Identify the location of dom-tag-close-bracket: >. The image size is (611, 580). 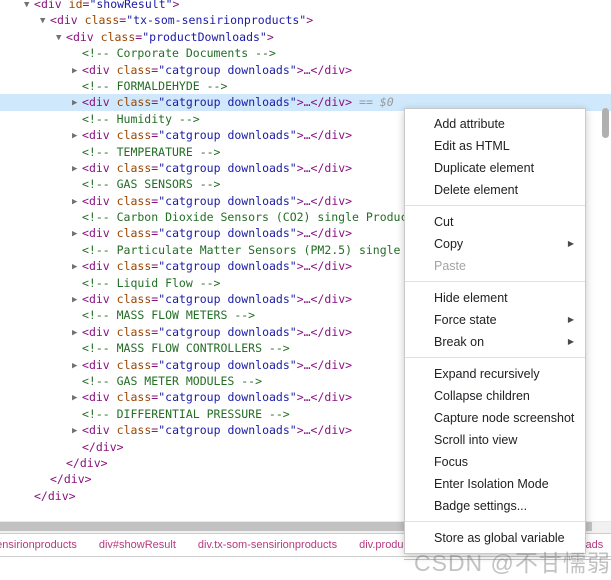
(176, 5).